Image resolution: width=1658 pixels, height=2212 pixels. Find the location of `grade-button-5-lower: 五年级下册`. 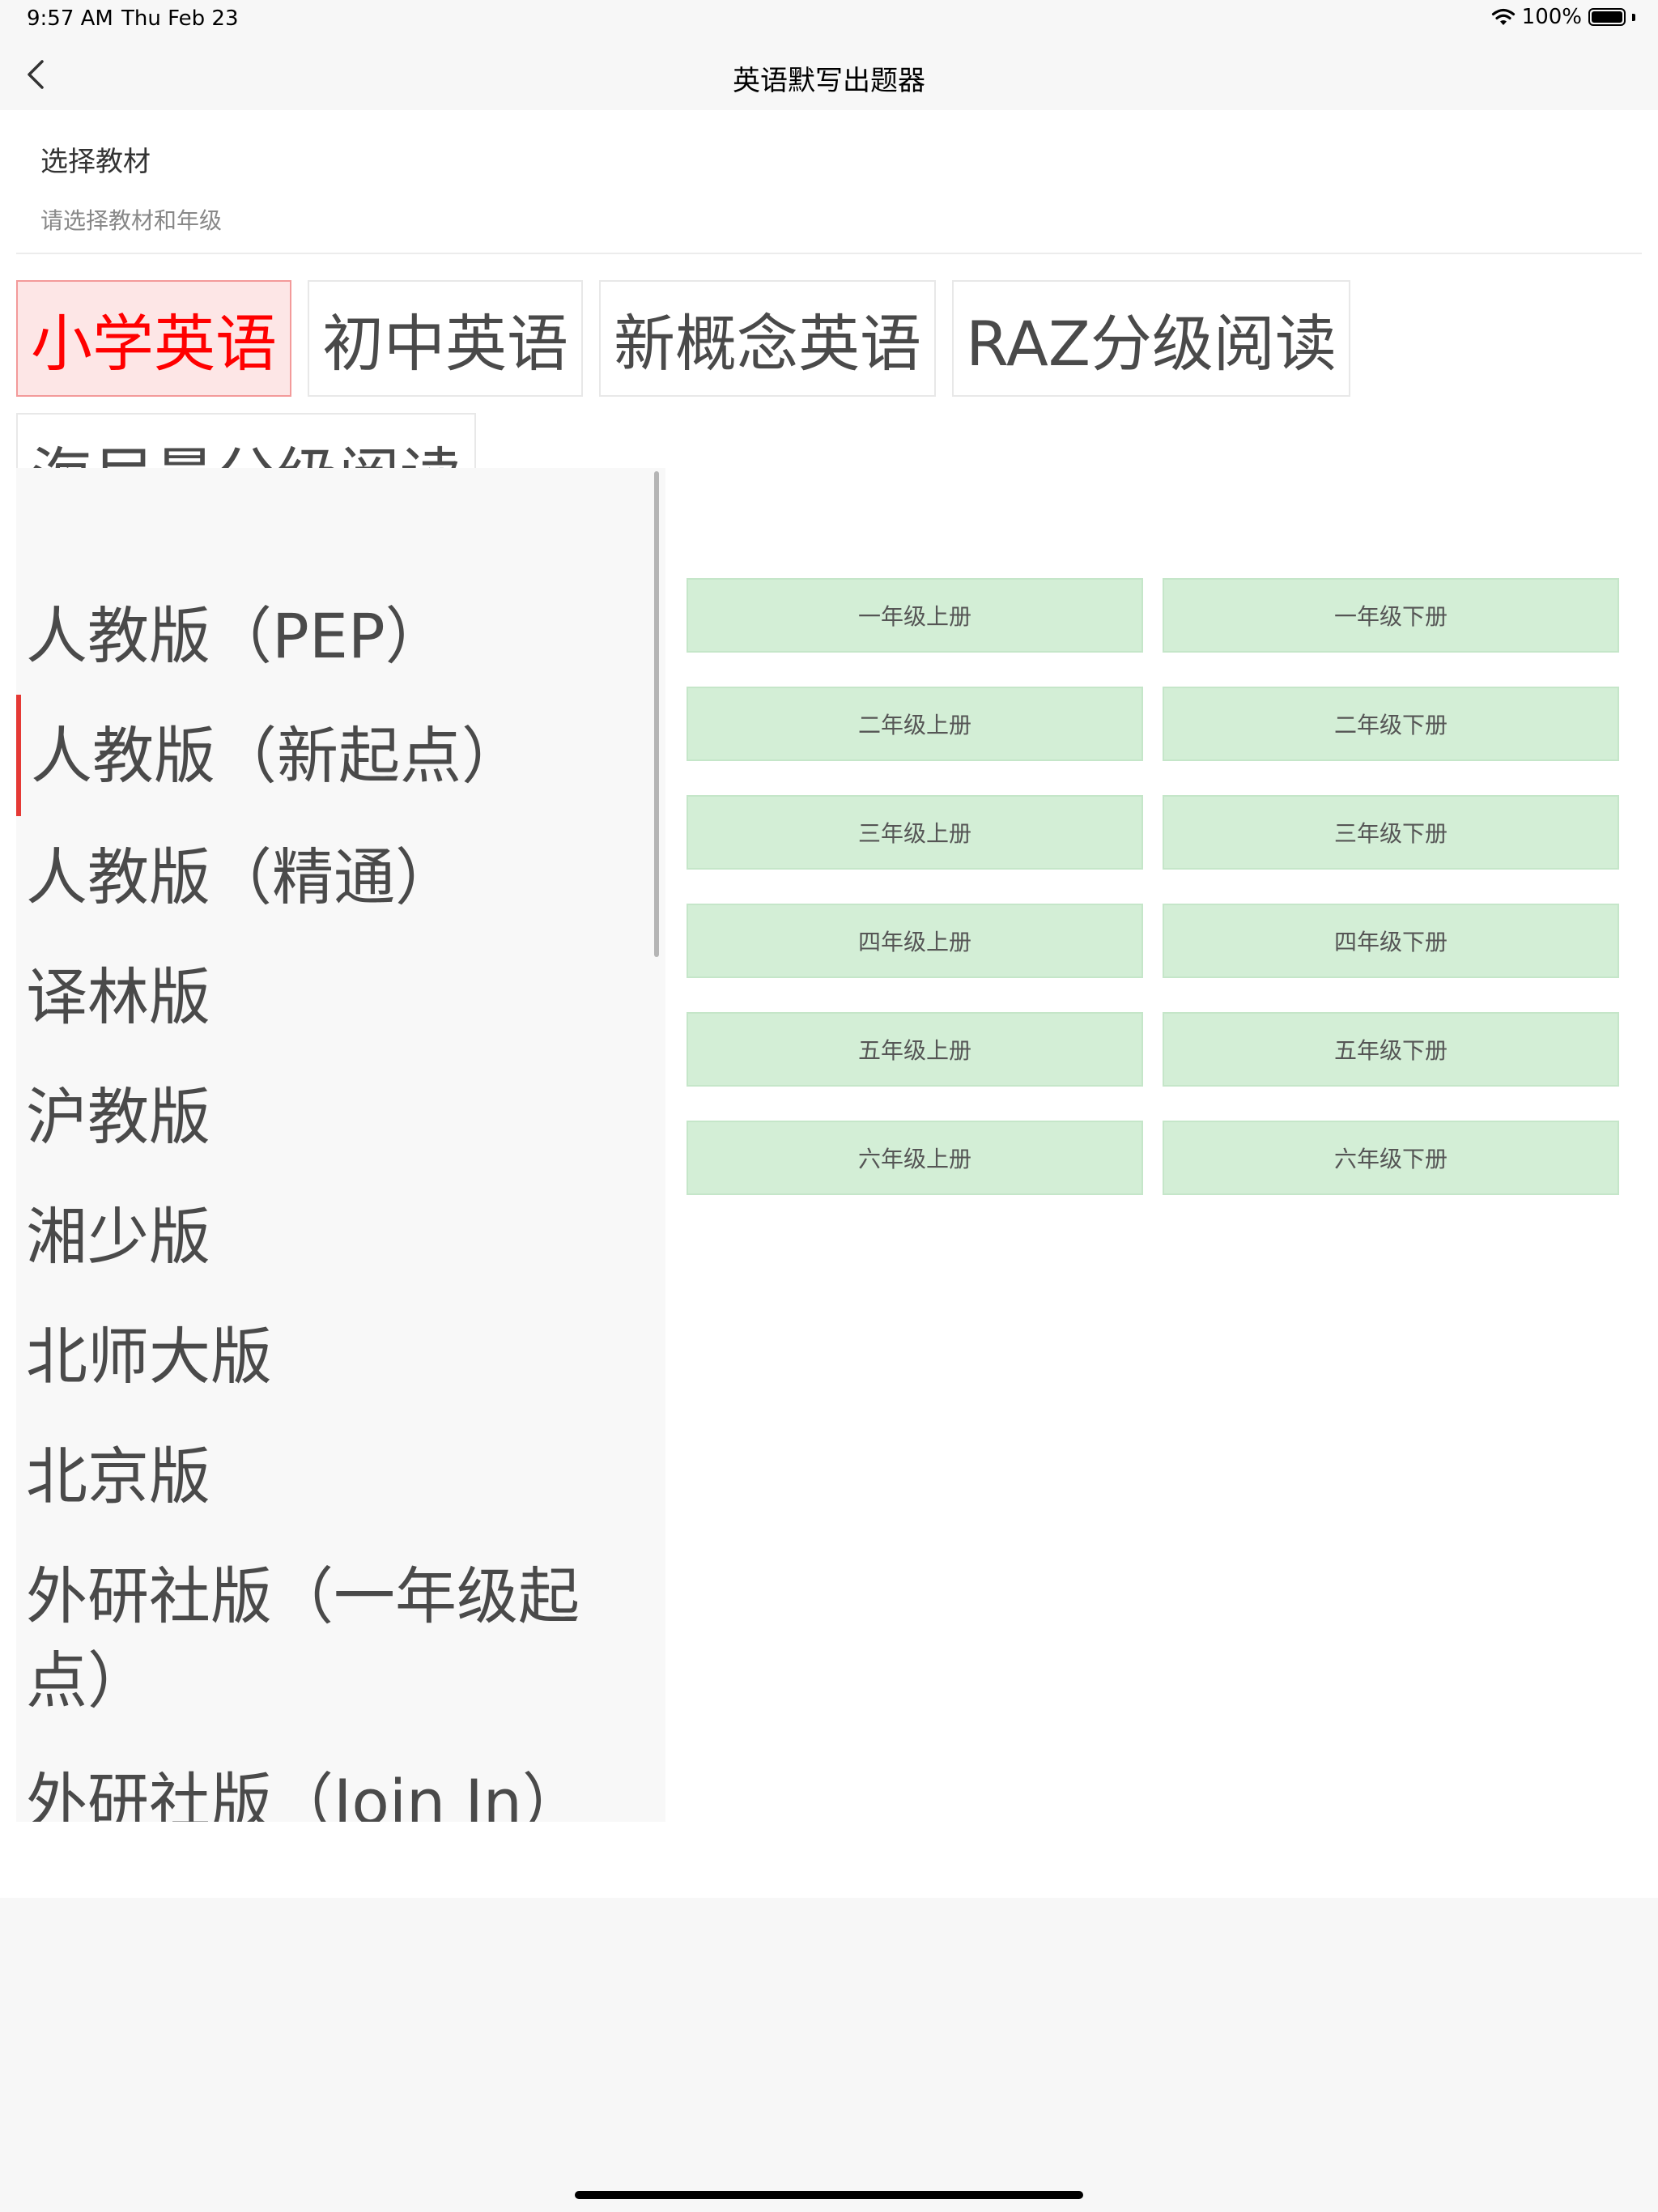

grade-button-5-lower: 五年级下册 is located at coordinates (1391, 1049).